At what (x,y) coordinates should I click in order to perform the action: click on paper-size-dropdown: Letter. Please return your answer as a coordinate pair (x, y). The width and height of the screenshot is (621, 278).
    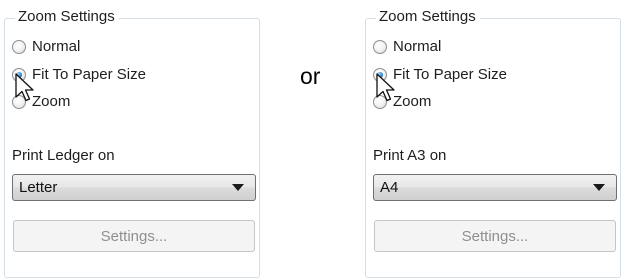
    Looking at the image, I should click on (134, 187).